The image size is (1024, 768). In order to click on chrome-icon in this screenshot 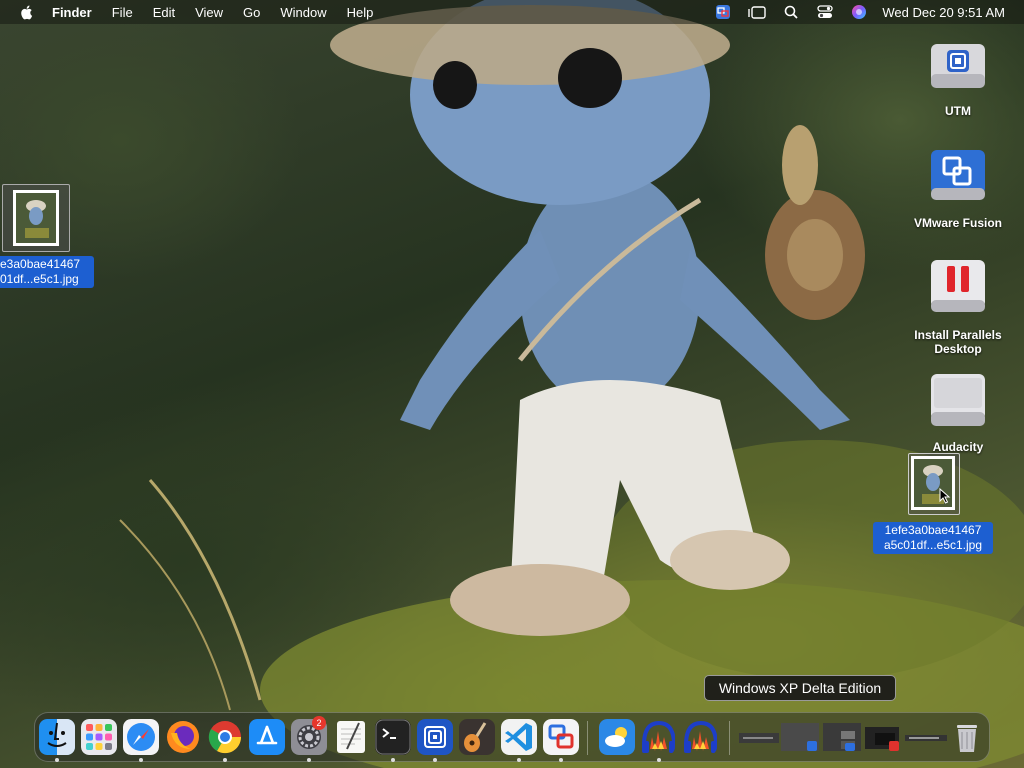, I will do `click(225, 737)`.